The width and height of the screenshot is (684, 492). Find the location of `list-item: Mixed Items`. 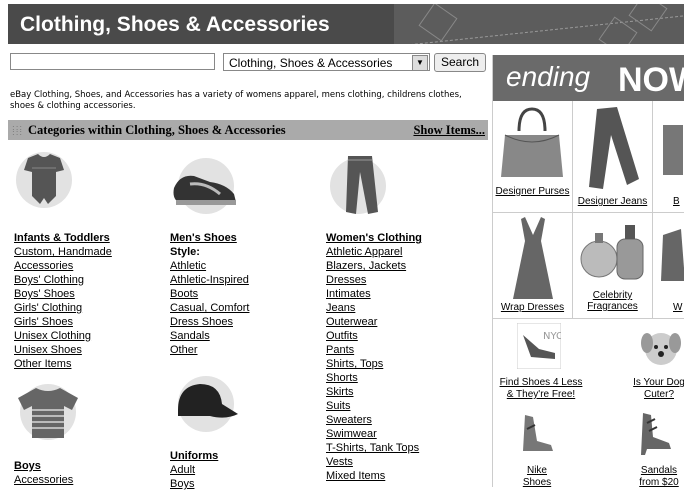

list-item: Mixed Items is located at coordinates (374, 477).